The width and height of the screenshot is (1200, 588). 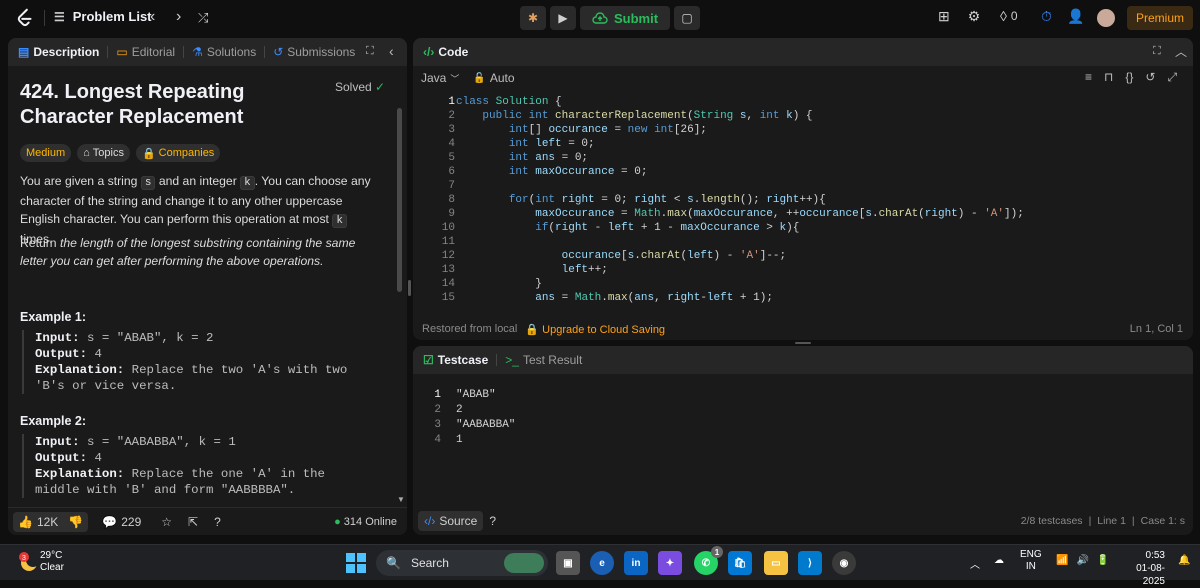 I want to click on avatar, so click(x=1106, y=18).